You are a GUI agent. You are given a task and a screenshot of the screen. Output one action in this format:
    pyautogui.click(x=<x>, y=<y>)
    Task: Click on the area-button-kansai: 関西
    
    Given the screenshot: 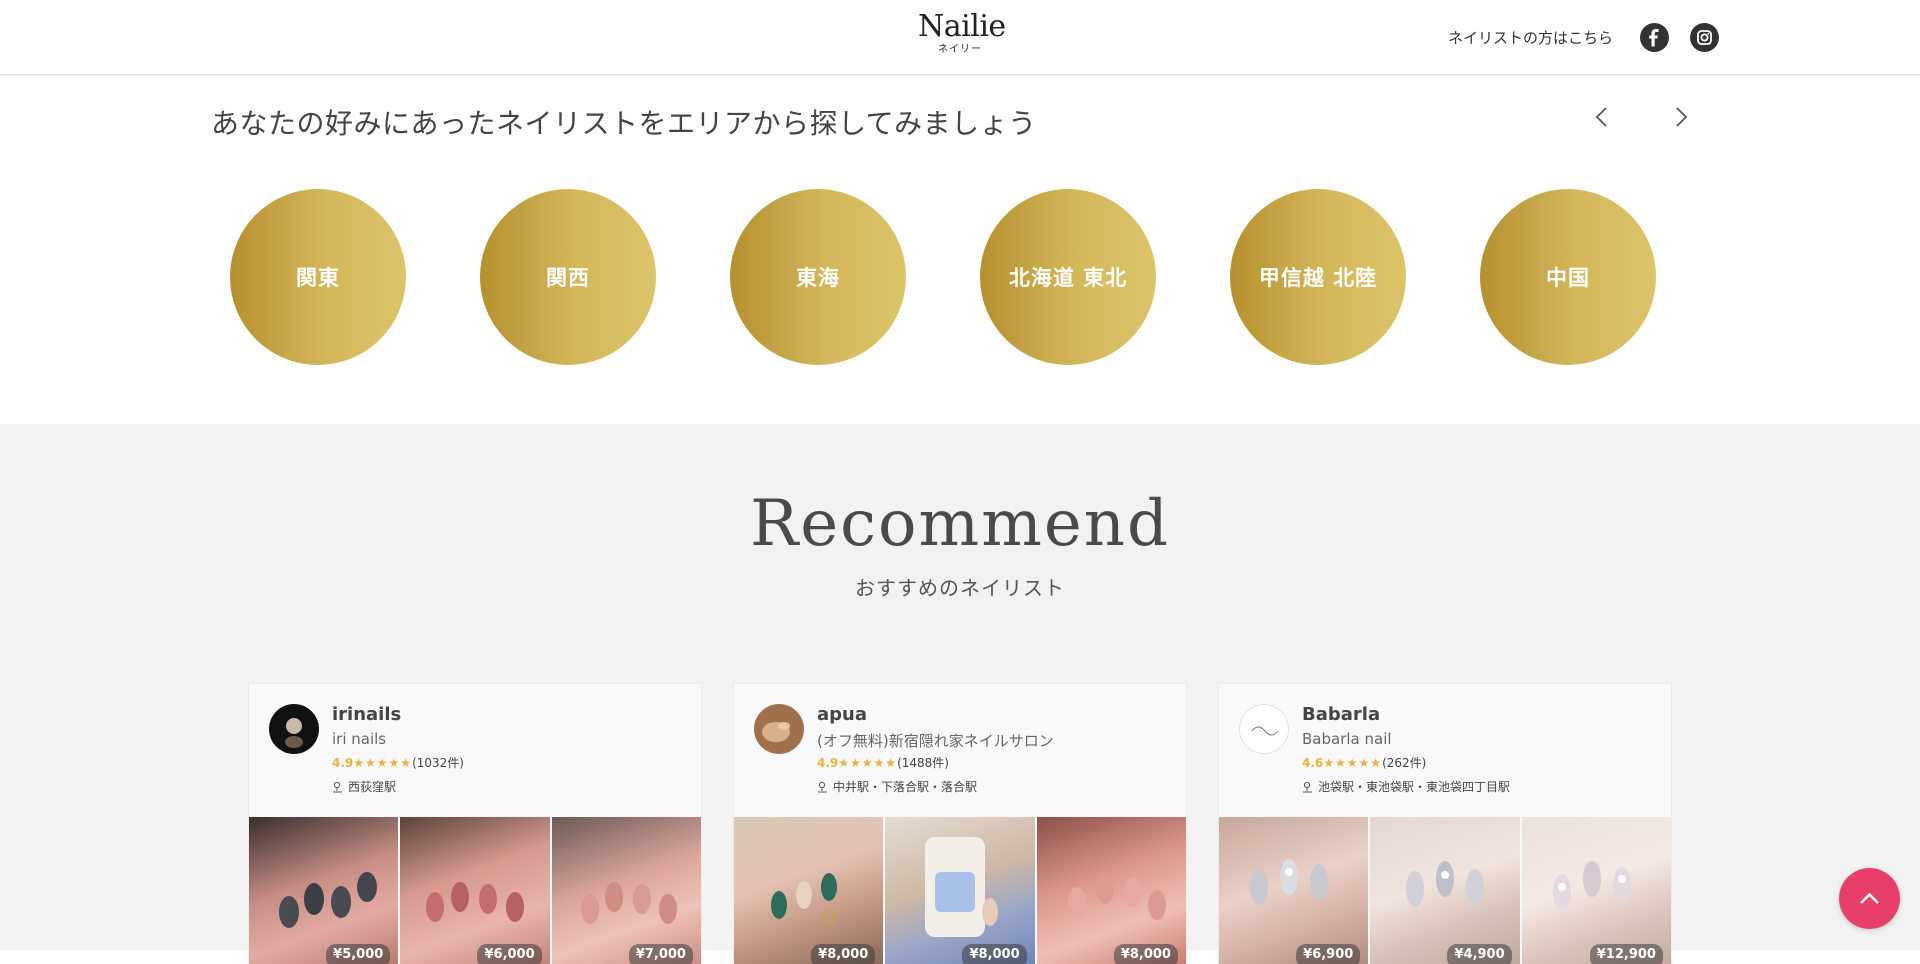 What is the action you would take?
    pyautogui.click(x=568, y=277)
    